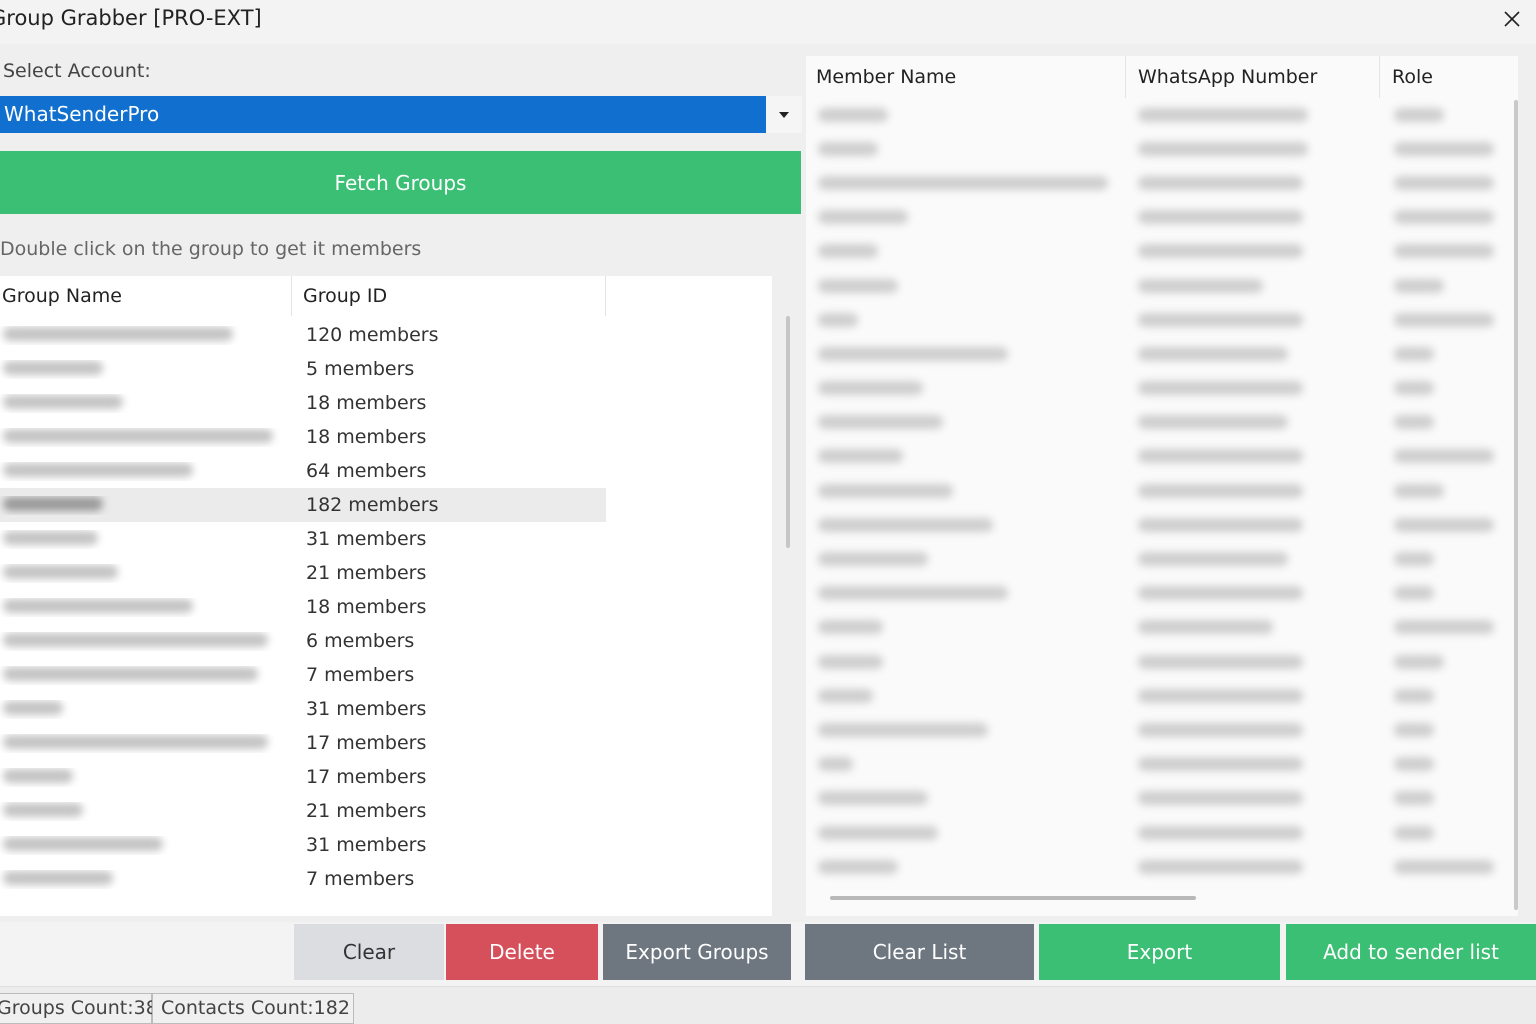 Image resolution: width=1536 pixels, height=1024 pixels. I want to click on column-header-group-id: Group ID, so click(449, 296).